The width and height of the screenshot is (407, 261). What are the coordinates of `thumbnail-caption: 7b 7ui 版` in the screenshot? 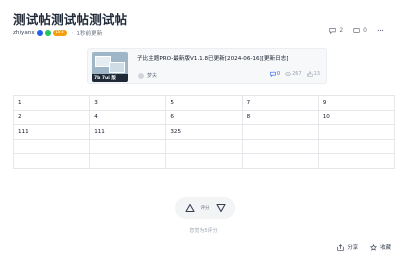 It's located at (105, 78).